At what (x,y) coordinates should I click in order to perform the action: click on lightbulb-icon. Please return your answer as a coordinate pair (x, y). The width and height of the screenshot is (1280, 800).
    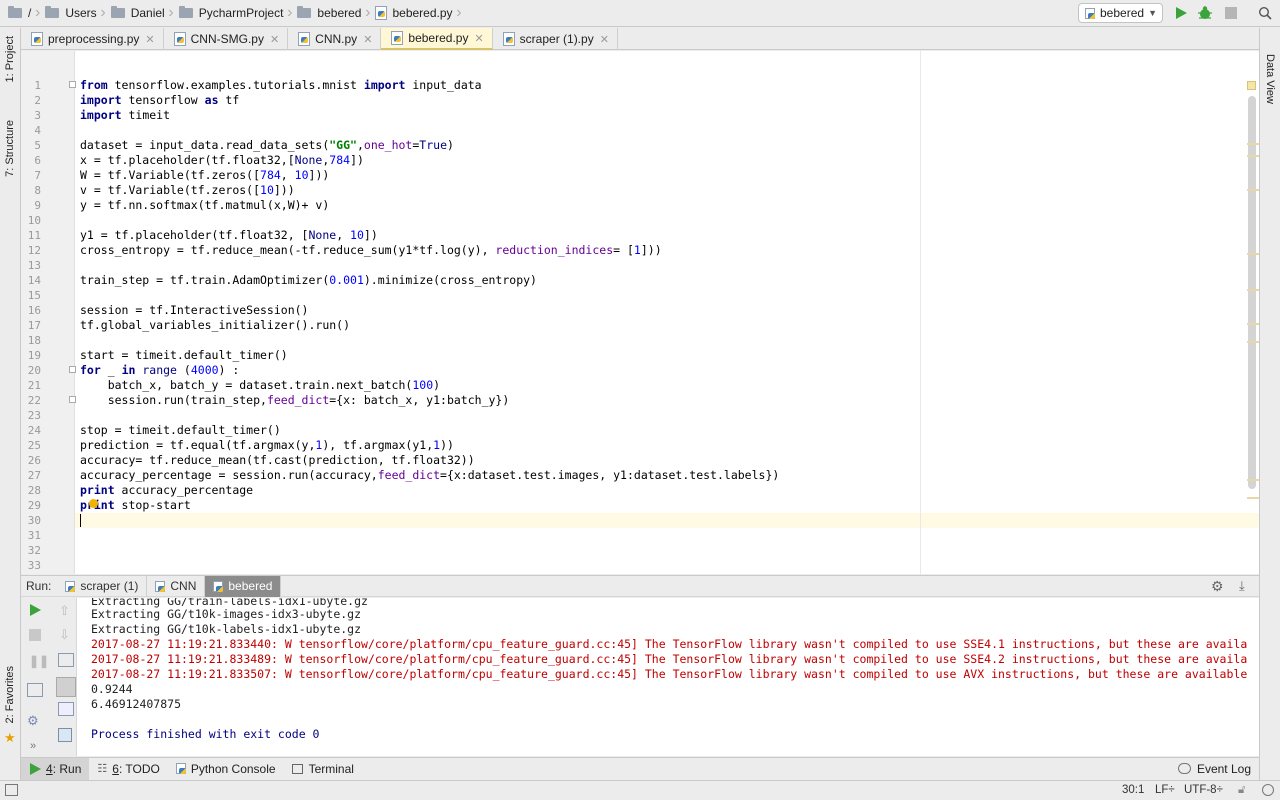
    Looking at the image, I should click on (93, 503).